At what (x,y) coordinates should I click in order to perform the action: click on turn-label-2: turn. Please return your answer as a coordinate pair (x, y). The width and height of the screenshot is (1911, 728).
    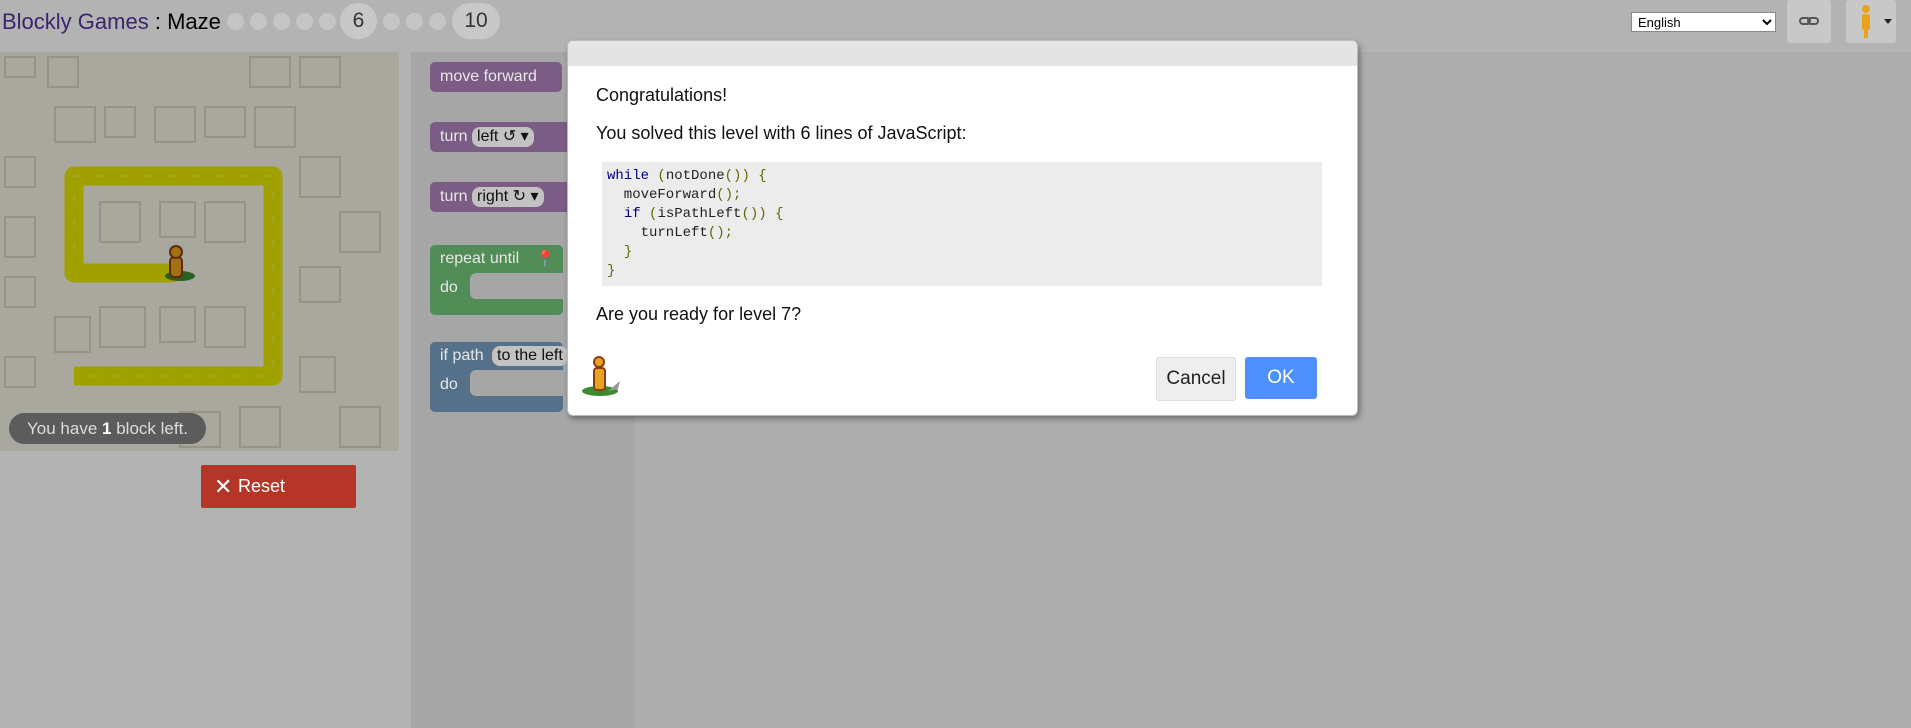
    Looking at the image, I should click on (454, 196).